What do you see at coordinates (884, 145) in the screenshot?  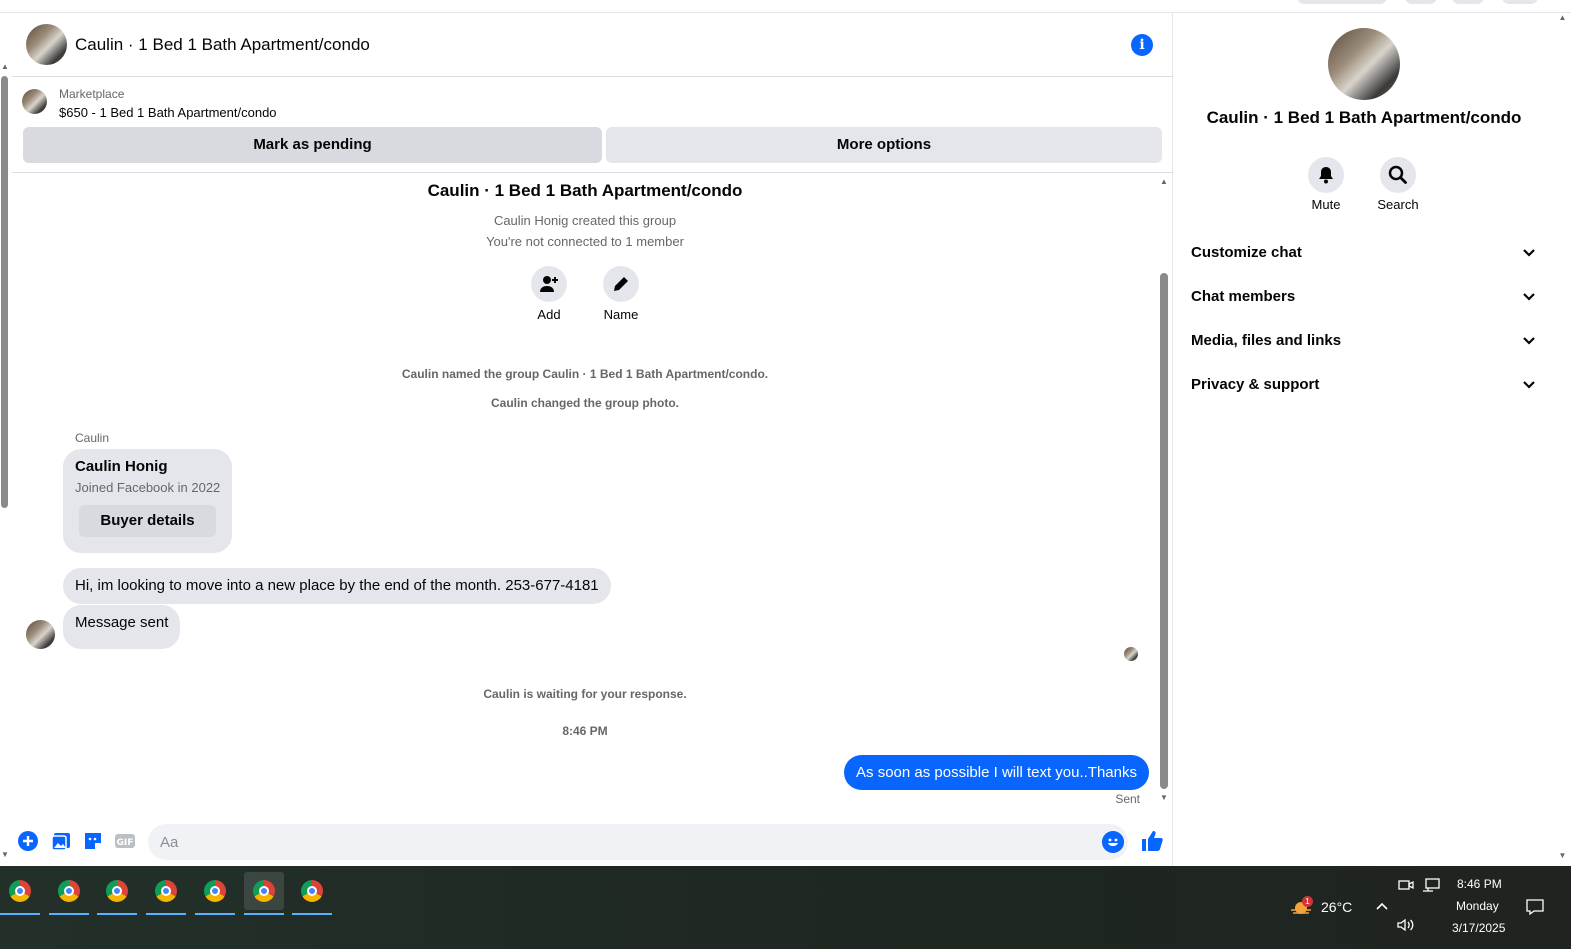 I see `more-options-button: More options` at bounding box center [884, 145].